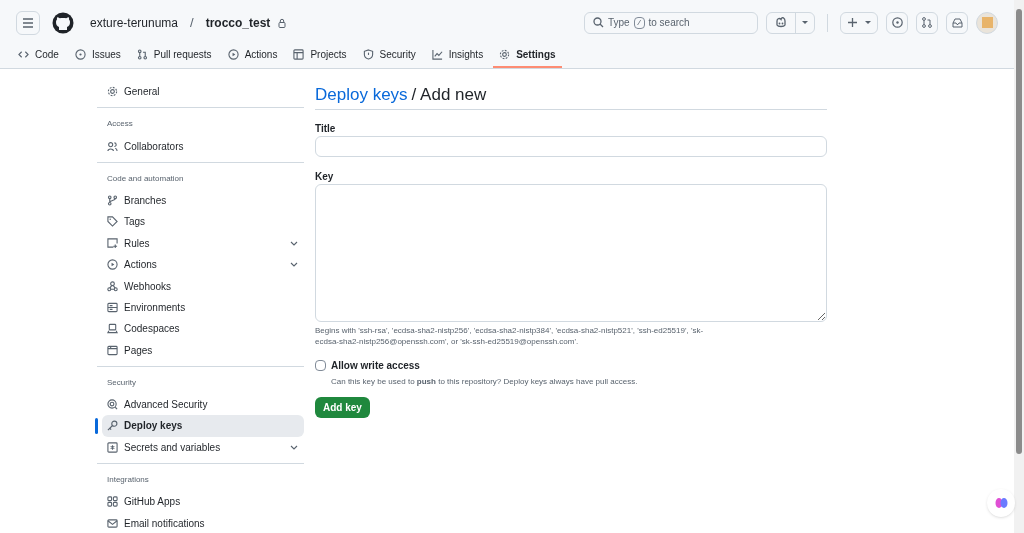 The width and height of the screenshot is (1024, 533). I want to click on checkbox, so click(320, 365).